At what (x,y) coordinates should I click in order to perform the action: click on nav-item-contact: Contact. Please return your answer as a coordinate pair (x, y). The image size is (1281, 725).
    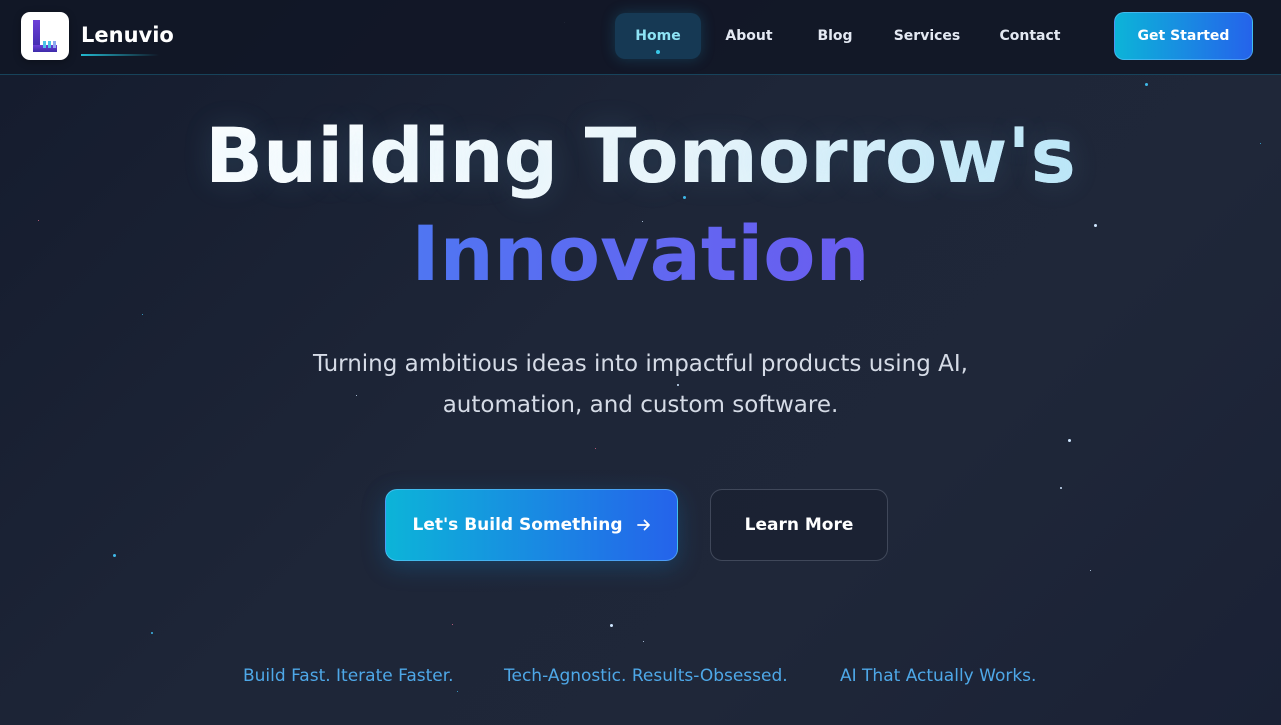
    Looking at the image, I should click on (1030, 36).